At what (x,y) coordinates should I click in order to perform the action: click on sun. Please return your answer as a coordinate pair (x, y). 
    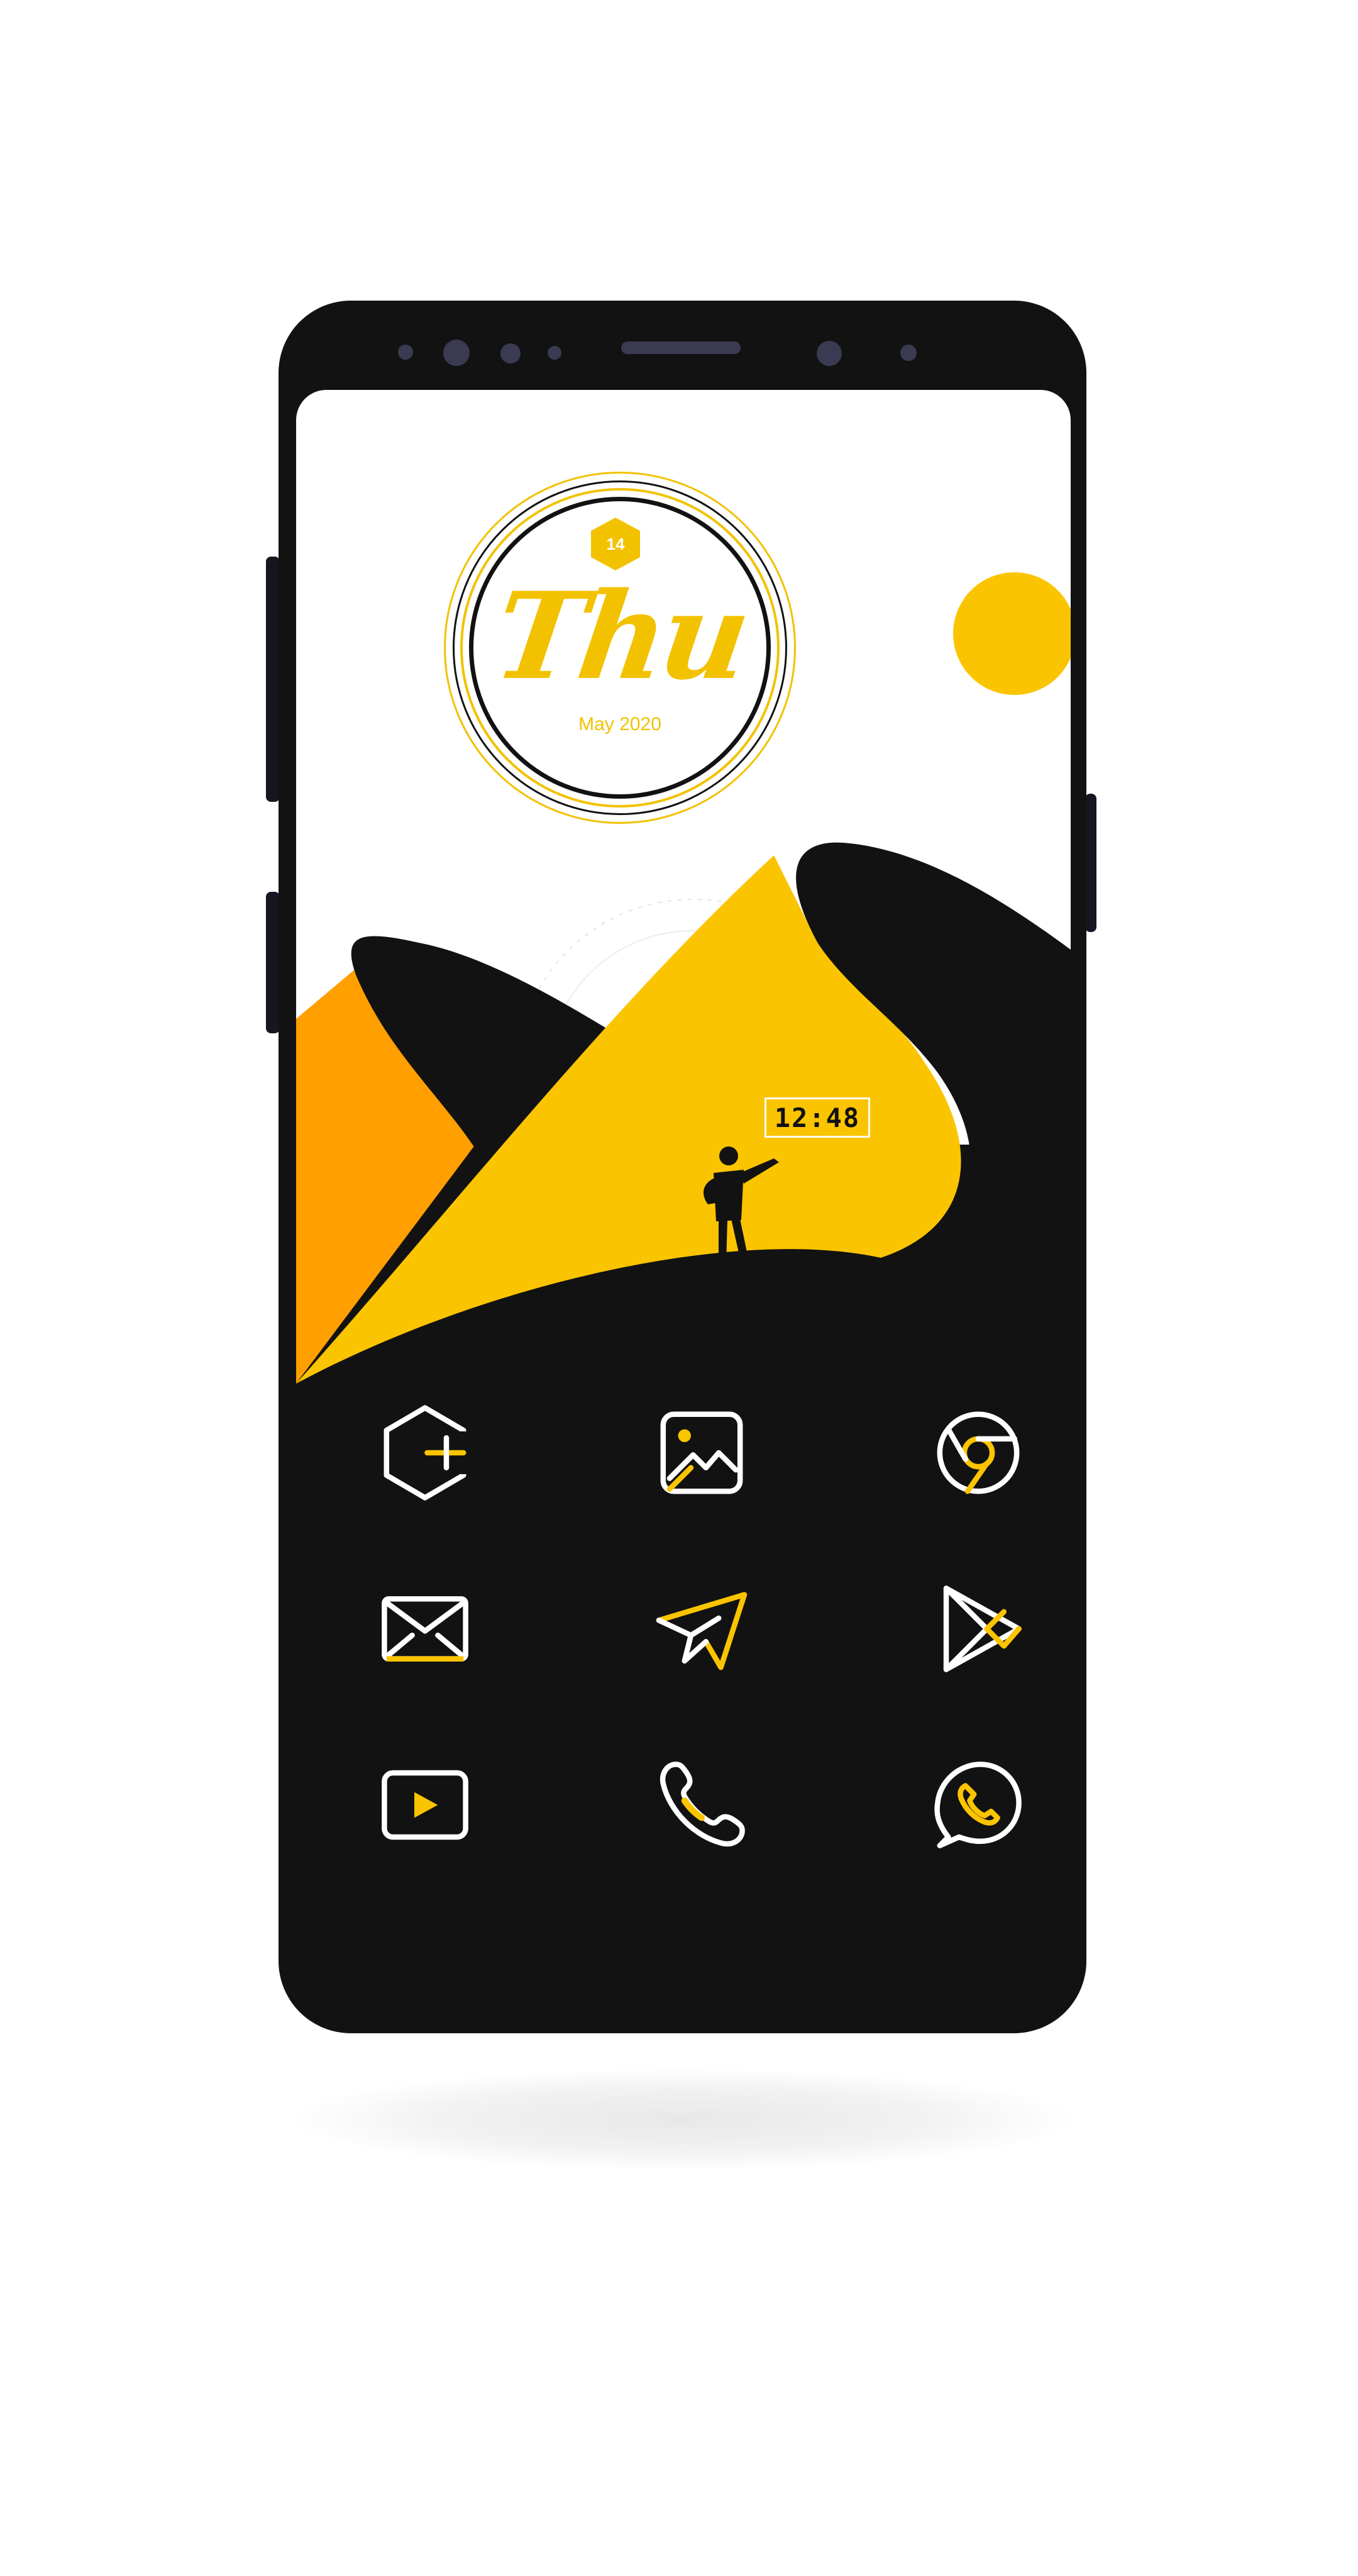
    Looking at the image, I should click on (1012, 633).